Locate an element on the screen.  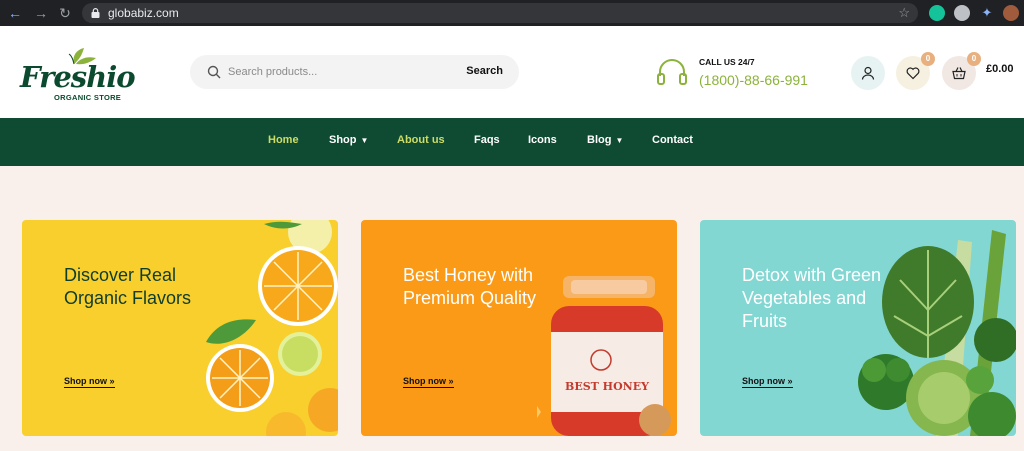
search-bar: Search is located at coordinates (354, 72).